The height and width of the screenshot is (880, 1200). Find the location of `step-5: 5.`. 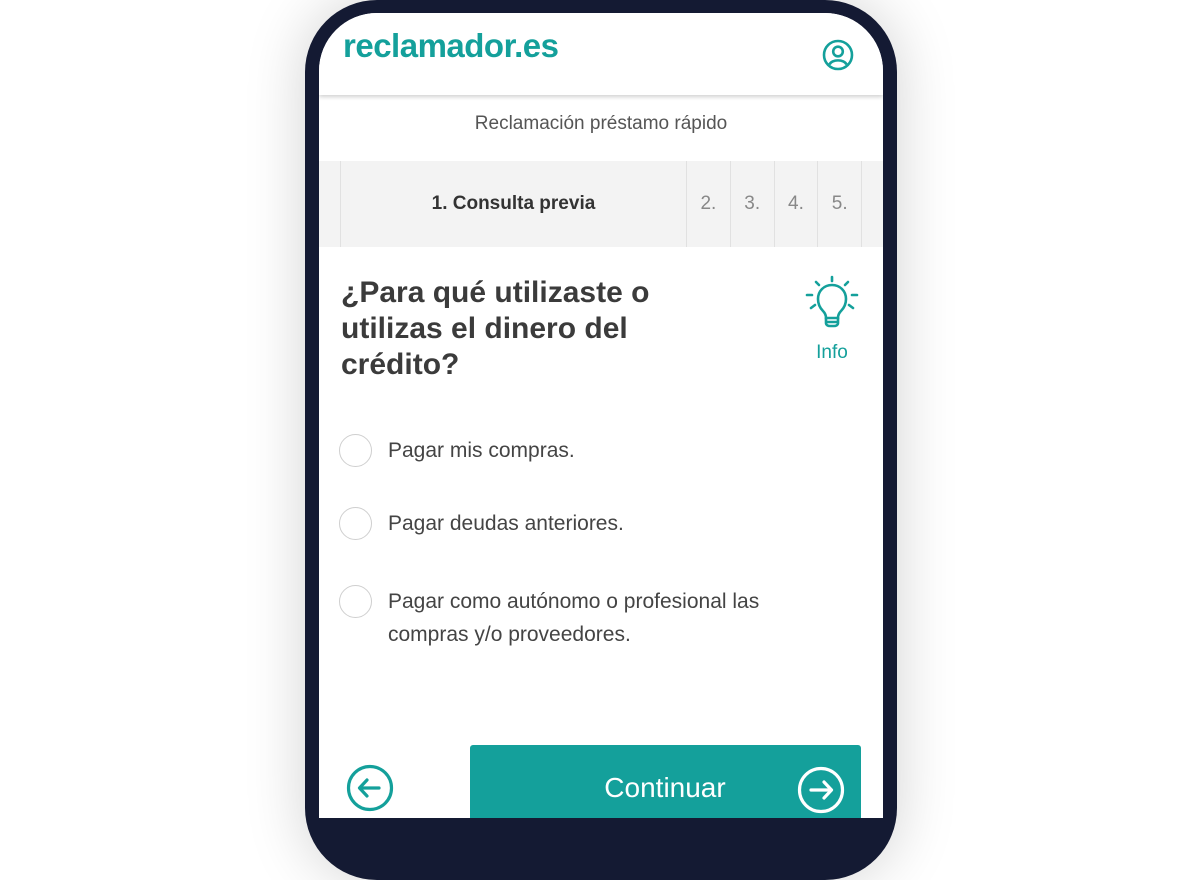

step-5: 5. is located at coordinates (839, 204).